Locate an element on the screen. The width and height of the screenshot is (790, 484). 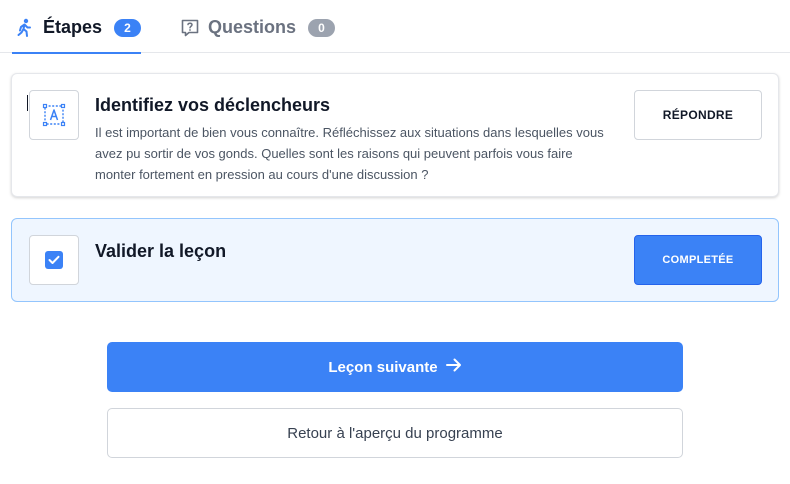
tab-steps: Étapes 2 is located at coordinates (76, 27).